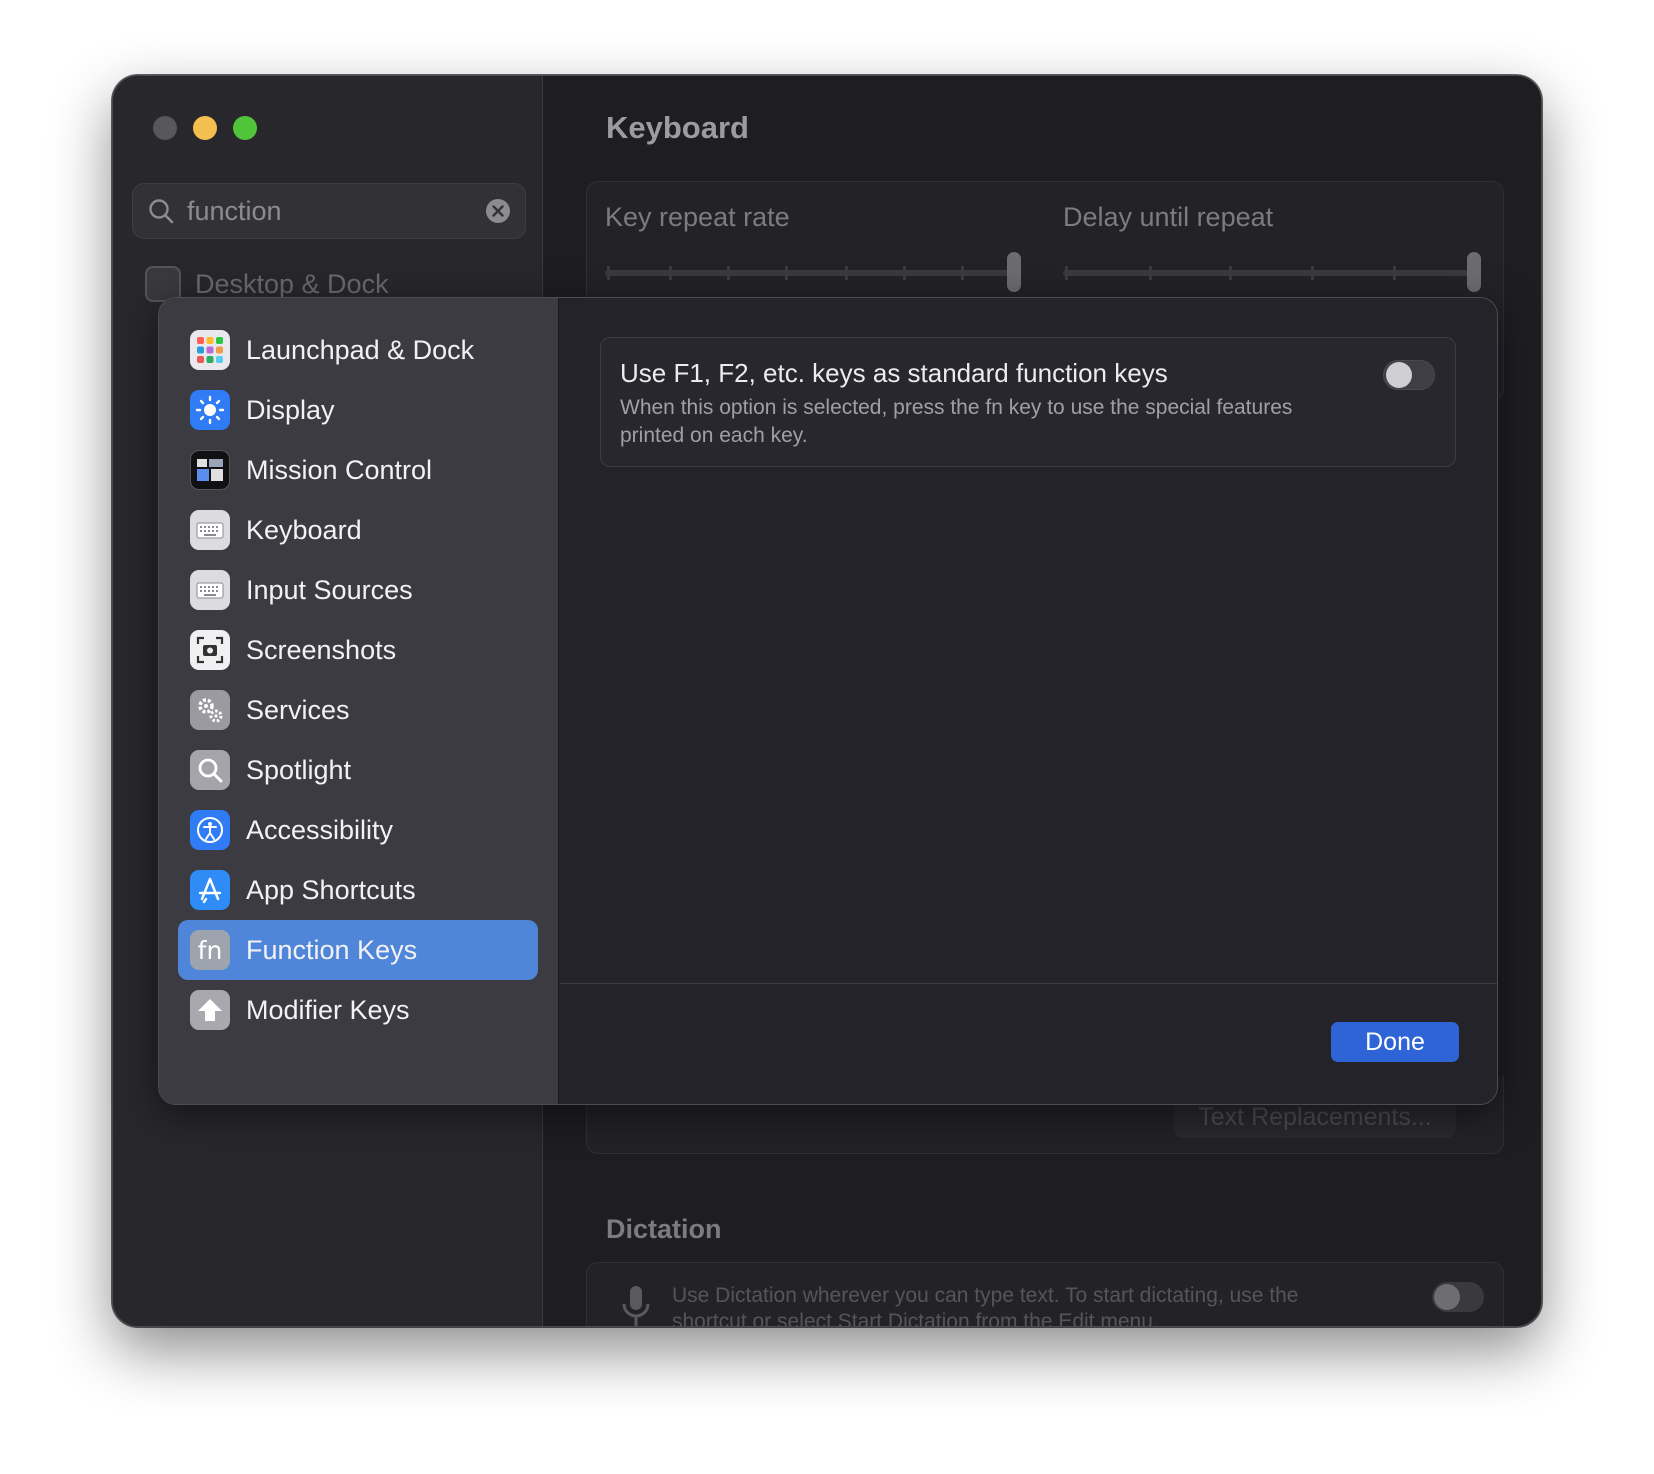 The height and width of the screenshot is (1474, 1654). Describe the element at coordinates (210, 590) in the screenshot. I see `input-sources-icon` at that location.